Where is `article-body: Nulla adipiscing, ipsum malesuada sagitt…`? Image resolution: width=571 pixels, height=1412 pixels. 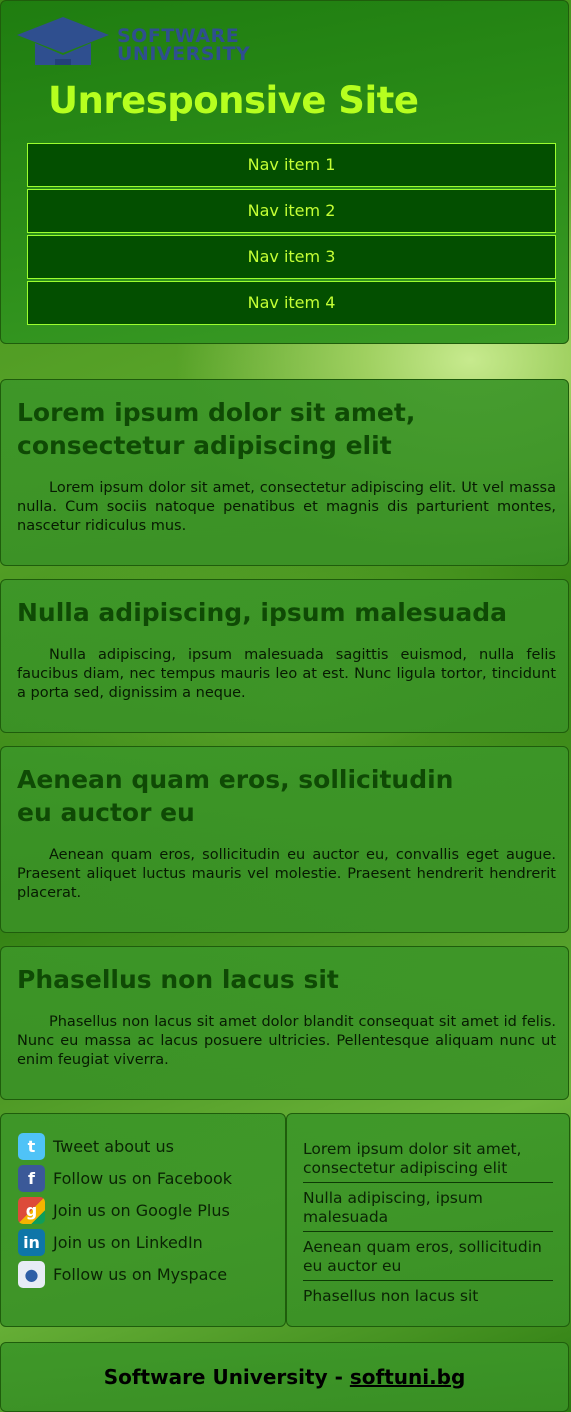
article-body: Nulla adipiscing, ipsum malesuada sagitt… is located at coordinates (286, 674).